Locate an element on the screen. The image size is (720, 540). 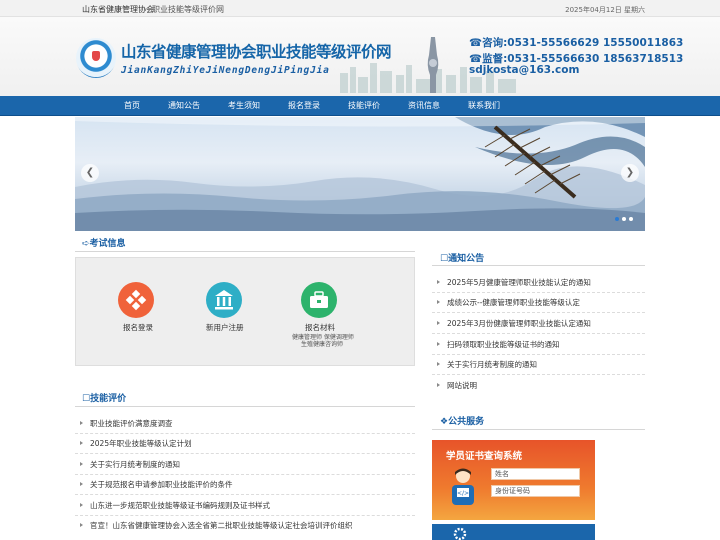
main-nav: 首页 通知公告 考生须知 报名登录 技能评价 资讯信息 联系我们 is located at coordinates (360, 106).